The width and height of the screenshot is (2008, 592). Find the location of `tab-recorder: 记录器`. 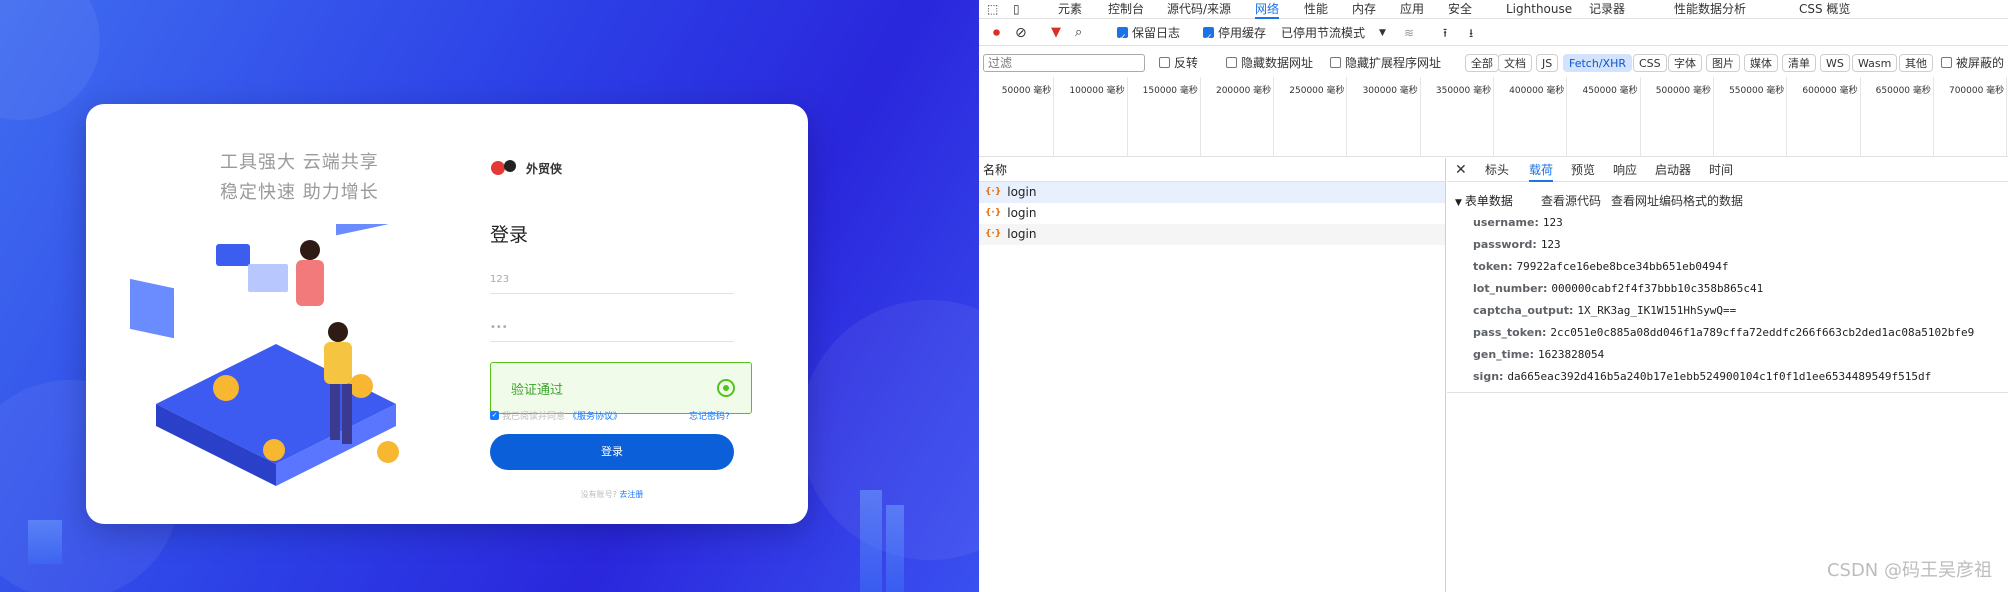

tab-recorder: 记录器 is located at coordinates (1607, 9).